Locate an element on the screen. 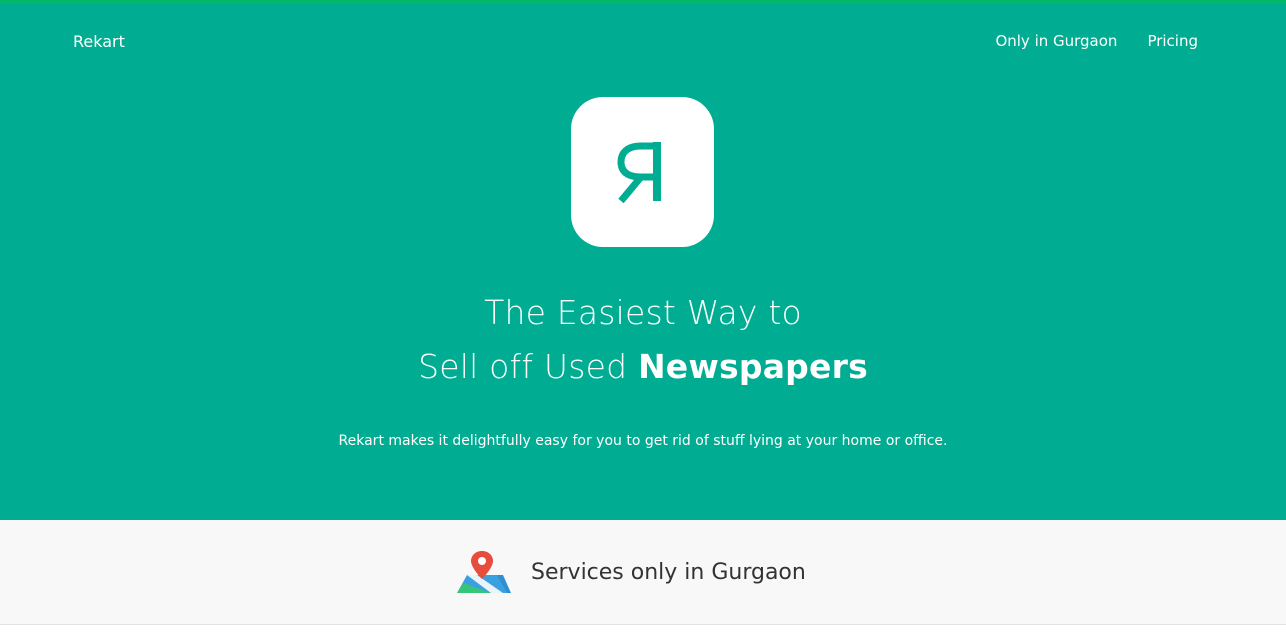 Image resolution: width=1286 pixels, height=639 pixels. headline-emphasis: Newspapers is located at coordinates (752, 366).